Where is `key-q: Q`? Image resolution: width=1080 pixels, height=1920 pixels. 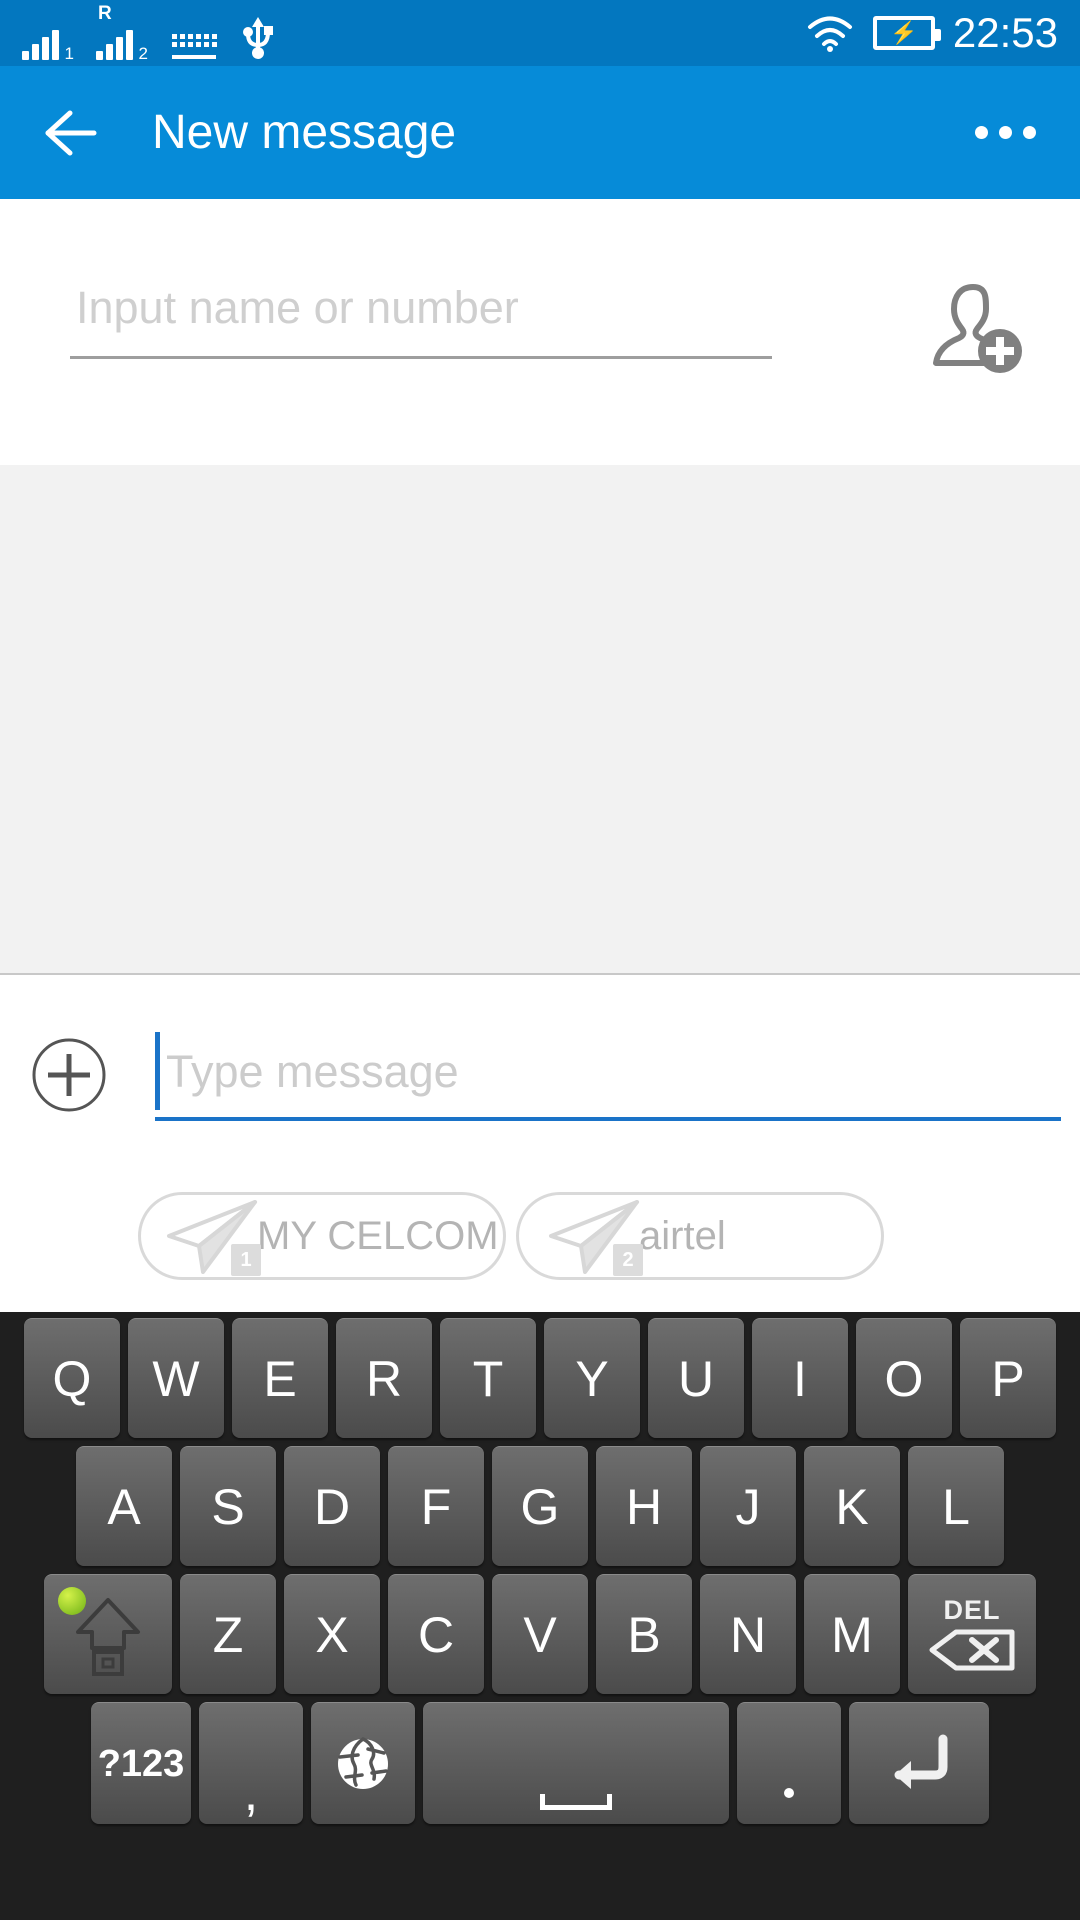 key-q: Q is located at coordinates (72, 1378).